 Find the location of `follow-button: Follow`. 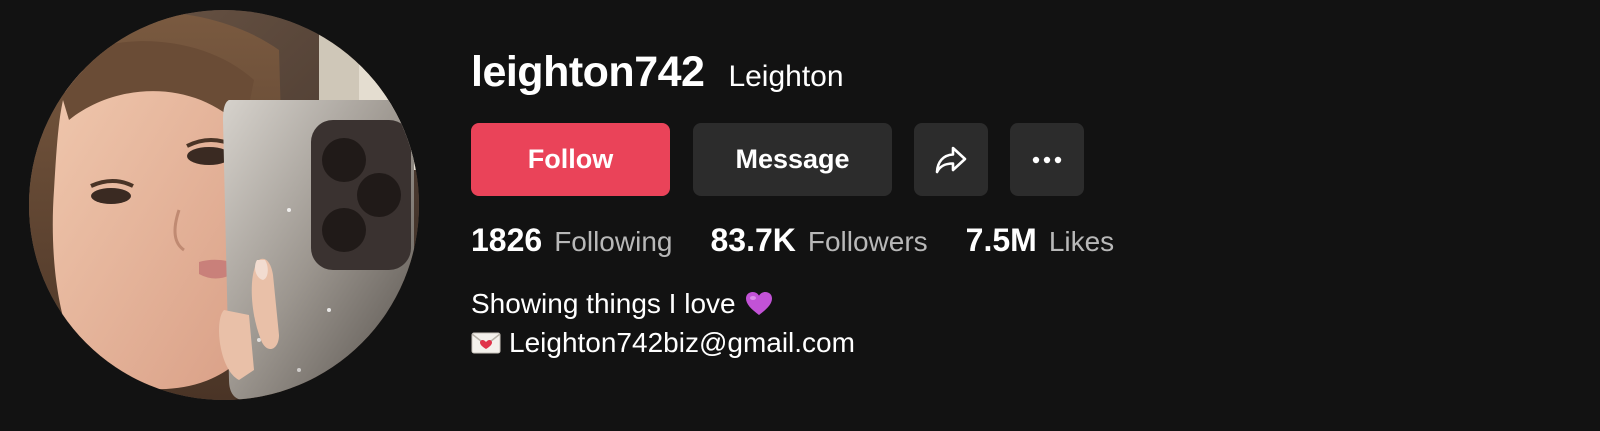

follow-button: Follow is located at coordinates (570, 159).